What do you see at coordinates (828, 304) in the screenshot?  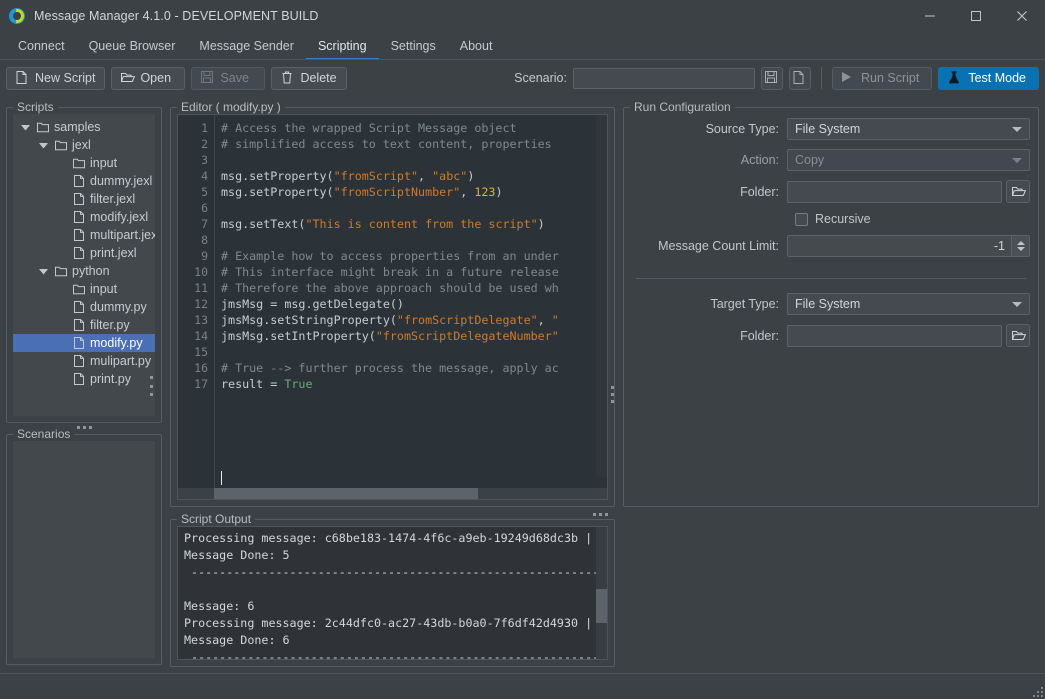 I see `target-type-value: File System` at bounding box center [828, 304].